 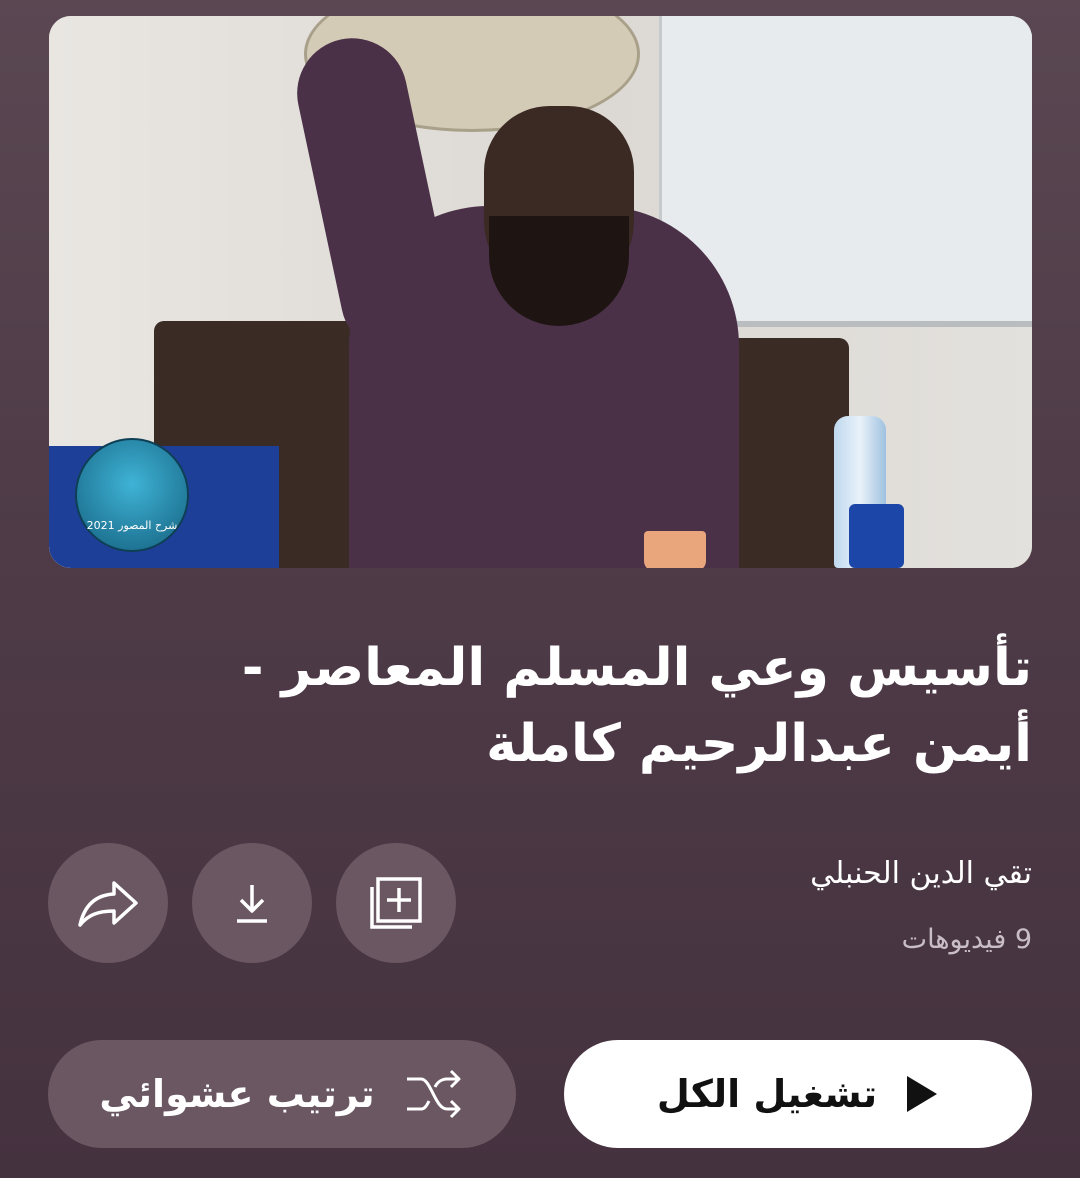 I want to click on share-icon, so click(x=108, y=904).